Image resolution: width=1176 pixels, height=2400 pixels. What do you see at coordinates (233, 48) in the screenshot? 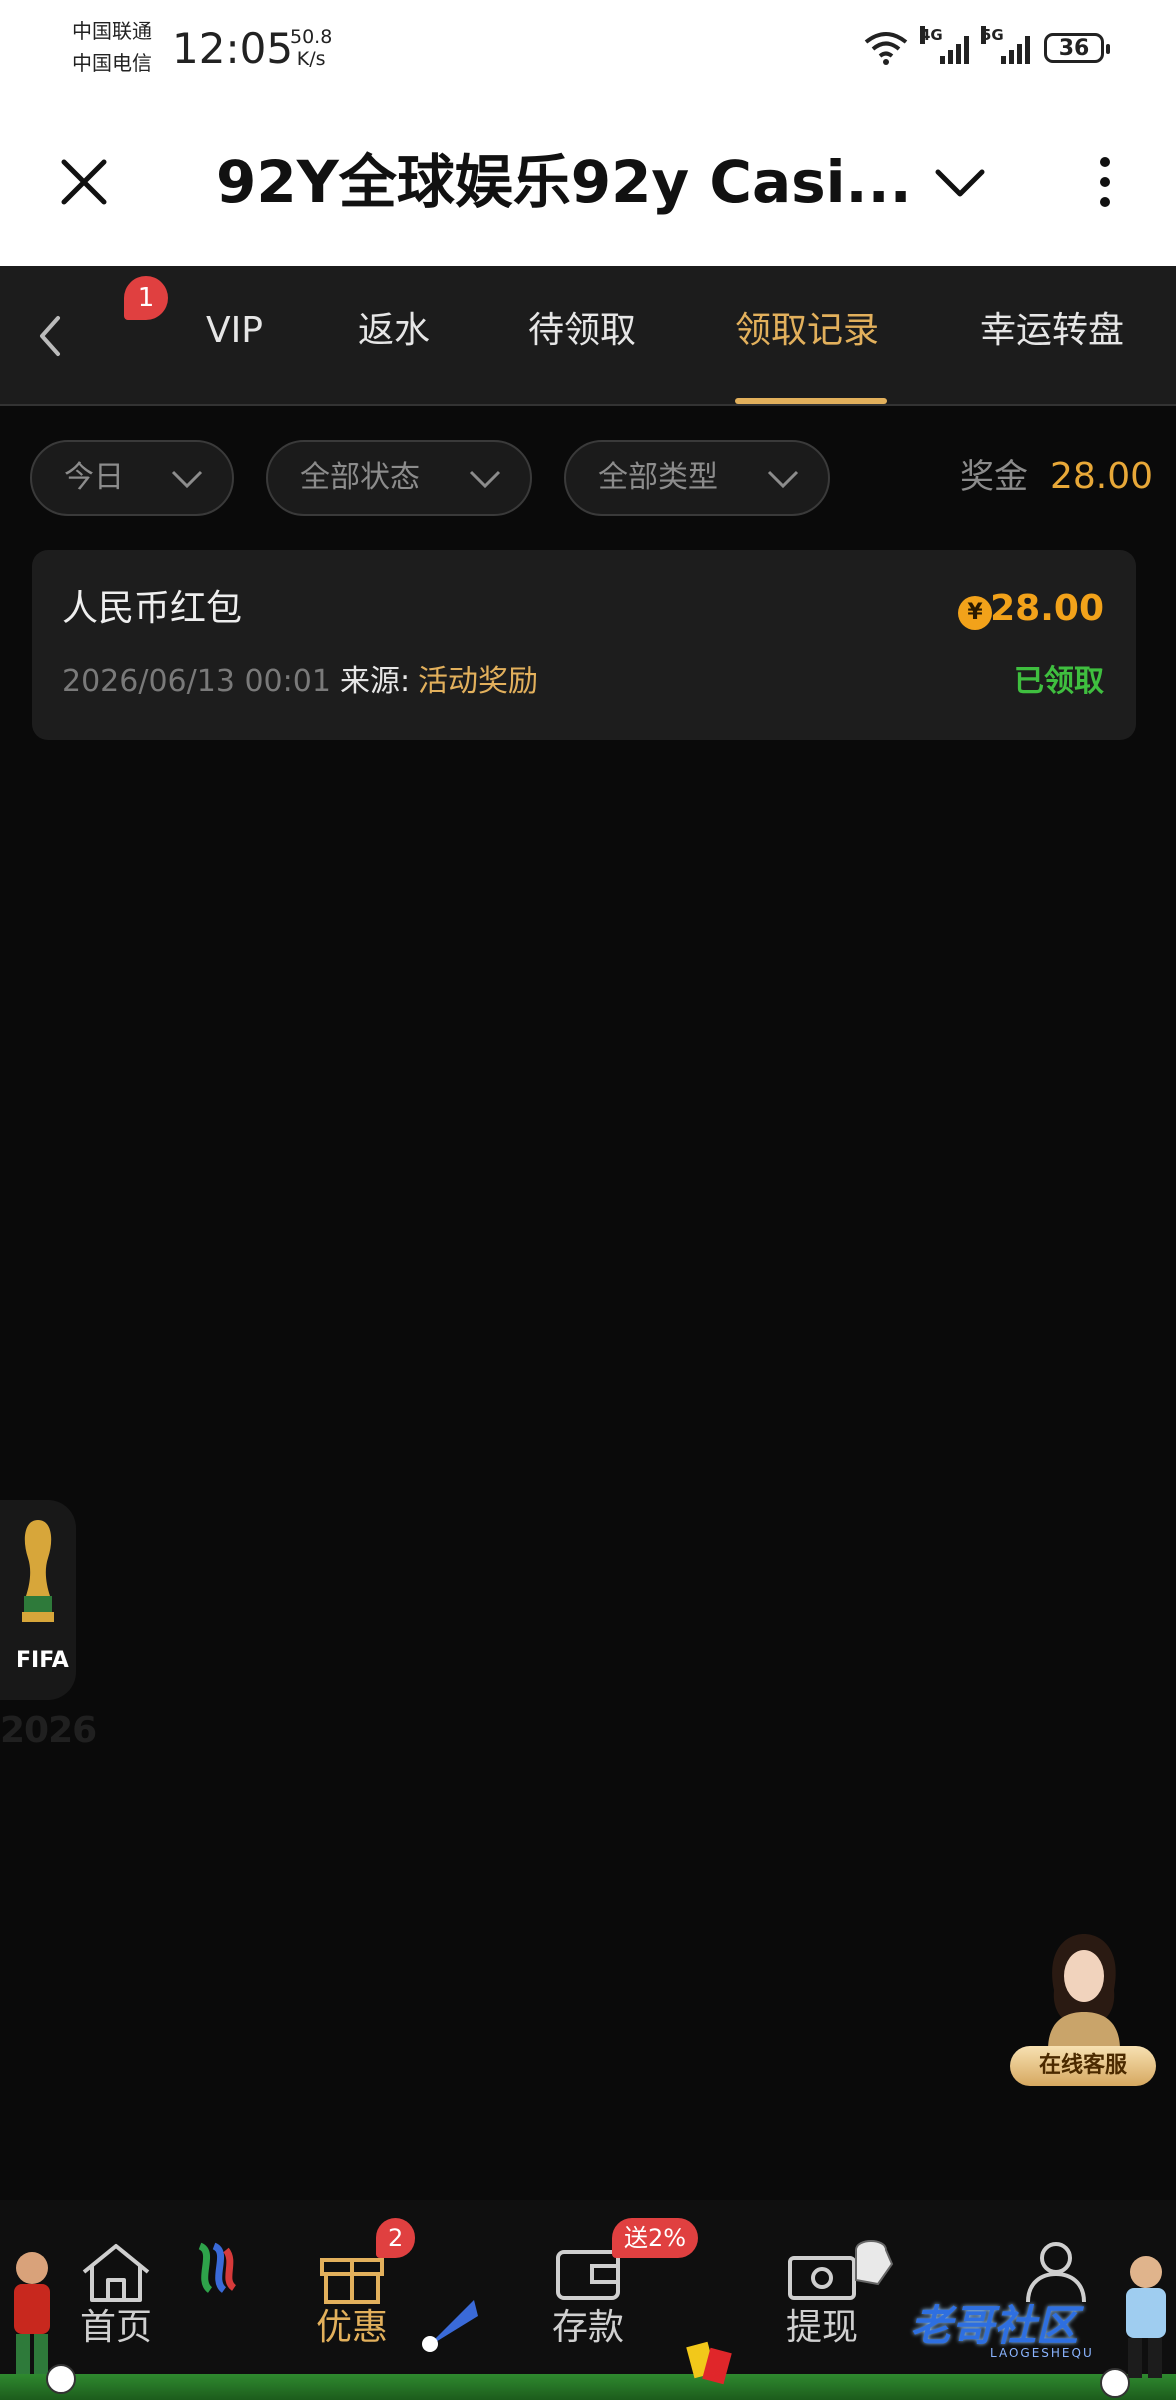
I see `clock: 12:05` at bounding box center [233, 48].